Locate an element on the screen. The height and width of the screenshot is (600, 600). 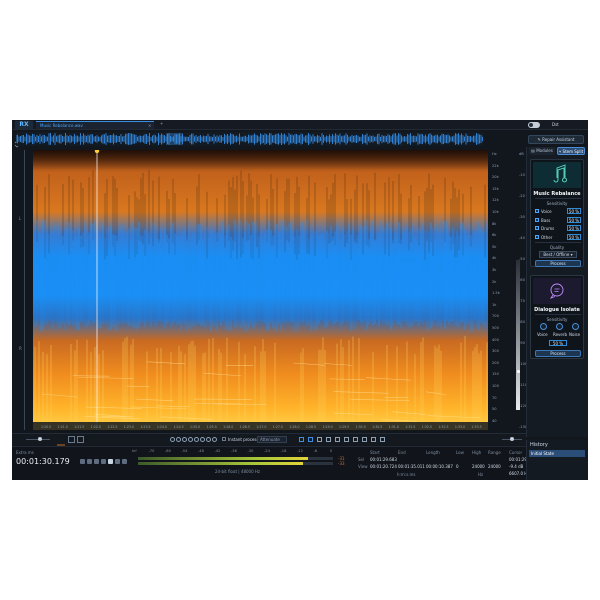
db-tick-label: dB is located at coordinates (521, 154).